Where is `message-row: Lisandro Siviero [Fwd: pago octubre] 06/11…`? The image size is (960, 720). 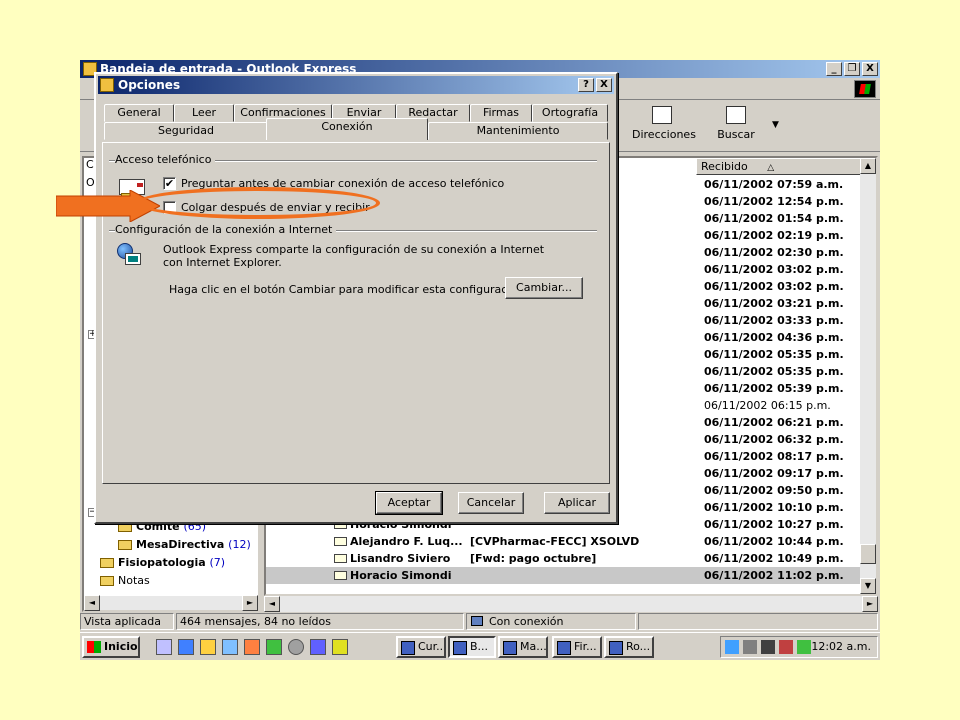 message-row: Lisandro Siviero [Fwd: pago octubre] 06/11… is located at coordinates (564, 558).